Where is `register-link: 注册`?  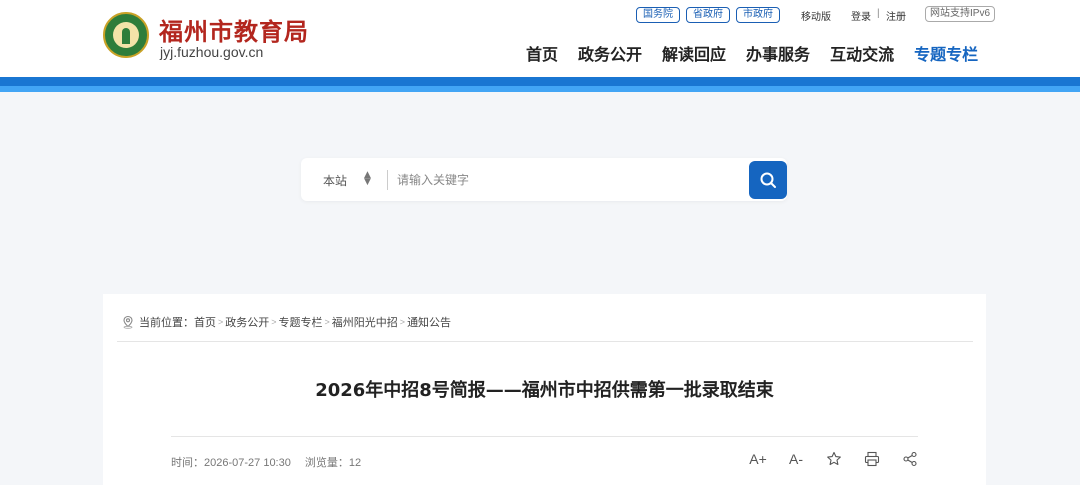 register-link: 注册 is located at coordinates (896, 15).